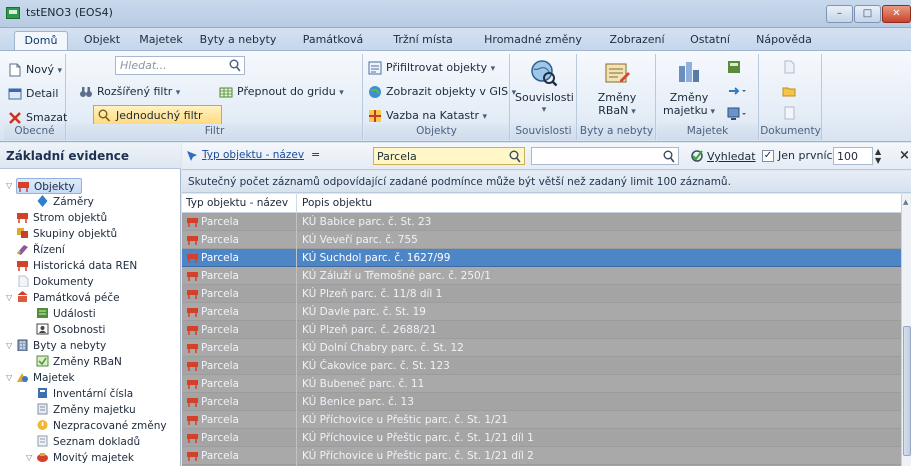  Describe the element at coordinates (161, 40) in the screenshot. I see `tab-majetek: Majetek` at that location.